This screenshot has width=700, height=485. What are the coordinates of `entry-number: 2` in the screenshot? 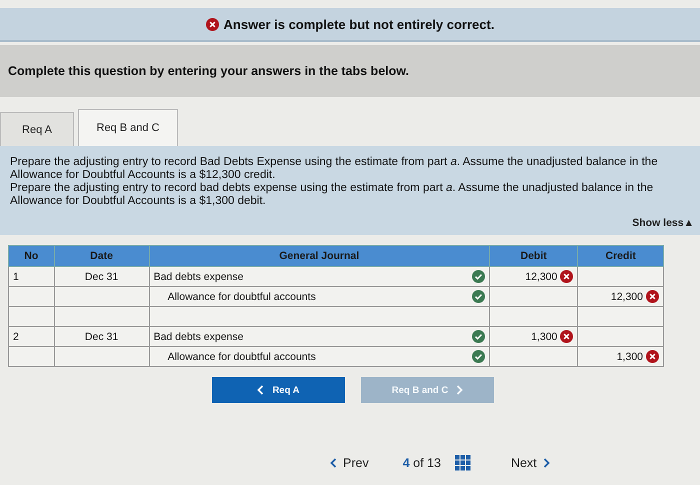 It's located at (16, 336).